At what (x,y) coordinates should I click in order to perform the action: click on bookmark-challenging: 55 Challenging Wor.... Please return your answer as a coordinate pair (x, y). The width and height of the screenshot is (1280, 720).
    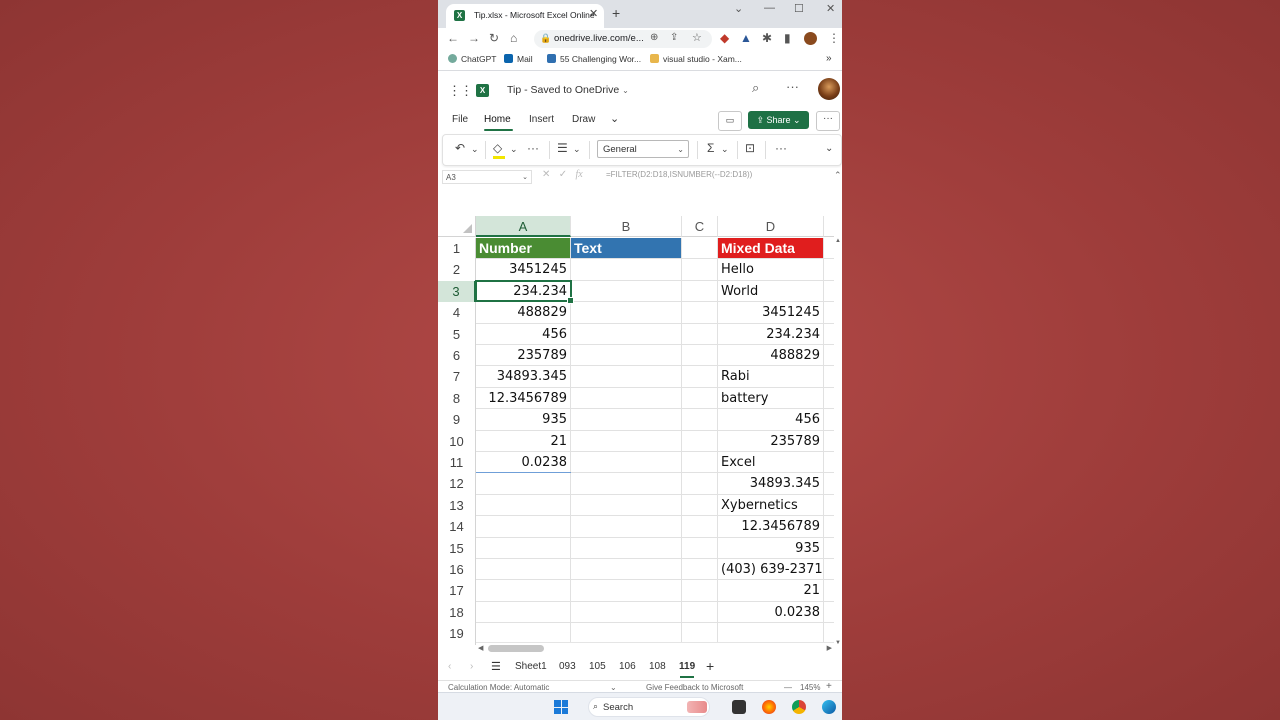
    Looking at the image, I should click on (594, 59).